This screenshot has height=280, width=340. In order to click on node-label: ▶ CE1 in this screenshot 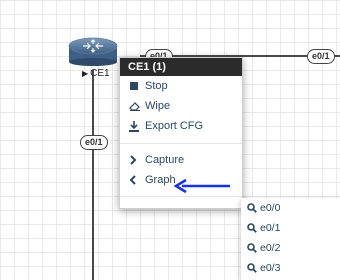, I will do `click(96, 73)`.